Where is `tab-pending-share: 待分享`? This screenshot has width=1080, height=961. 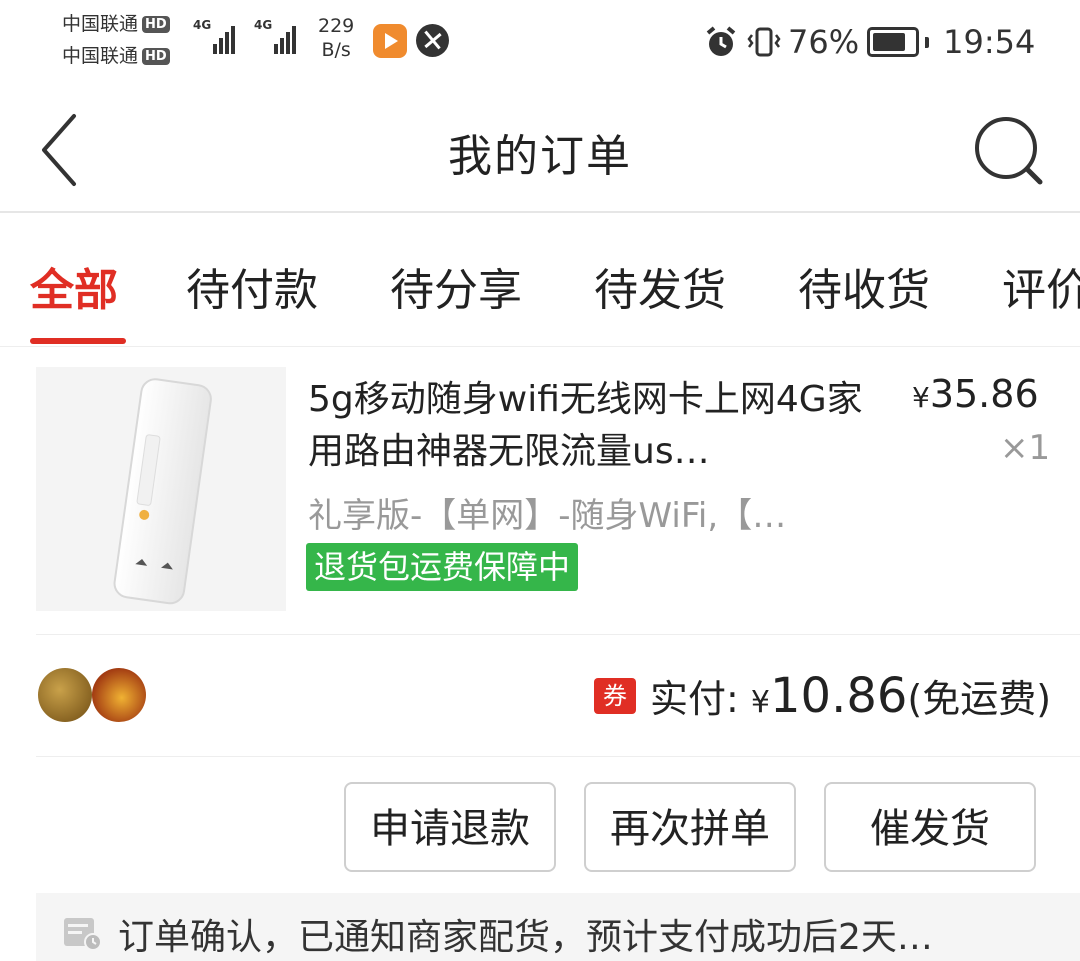
tab-pending-share: 待分享 is located at coordinates (456, 286).